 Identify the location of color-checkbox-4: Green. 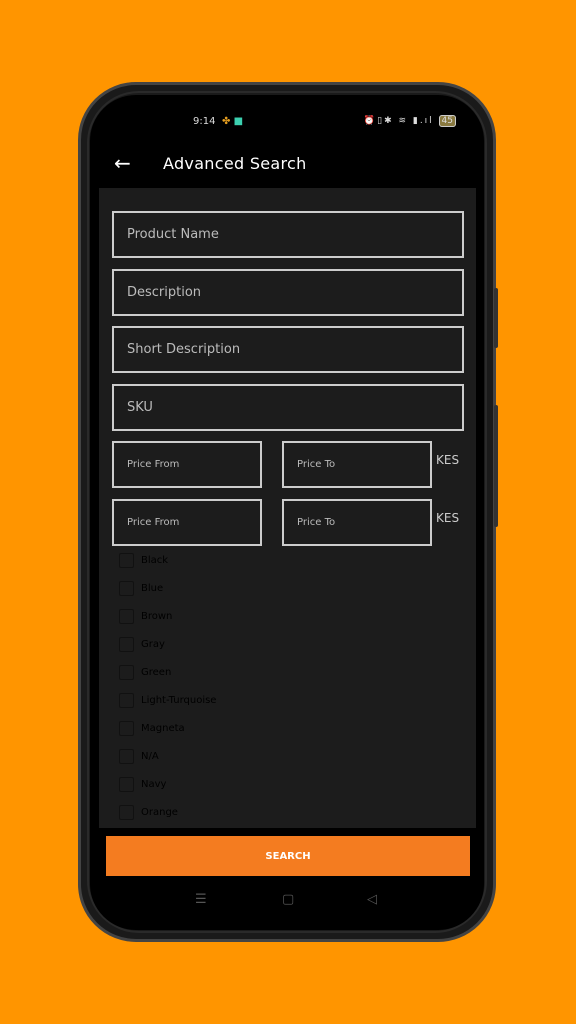
(145, 672).